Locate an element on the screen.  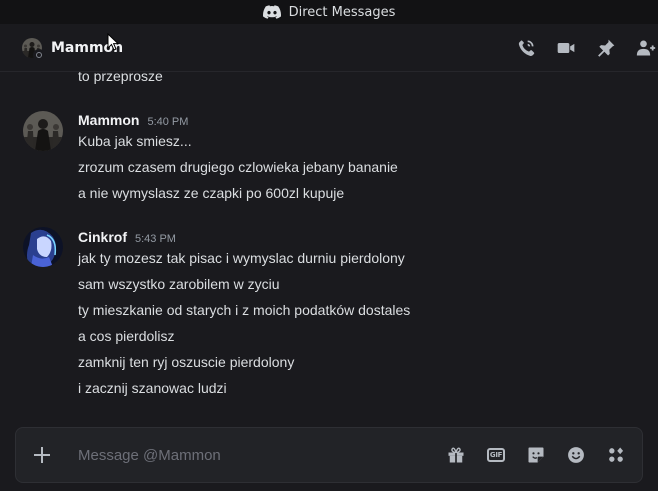
pinned-messages-button is located at coordinates (606, 48).